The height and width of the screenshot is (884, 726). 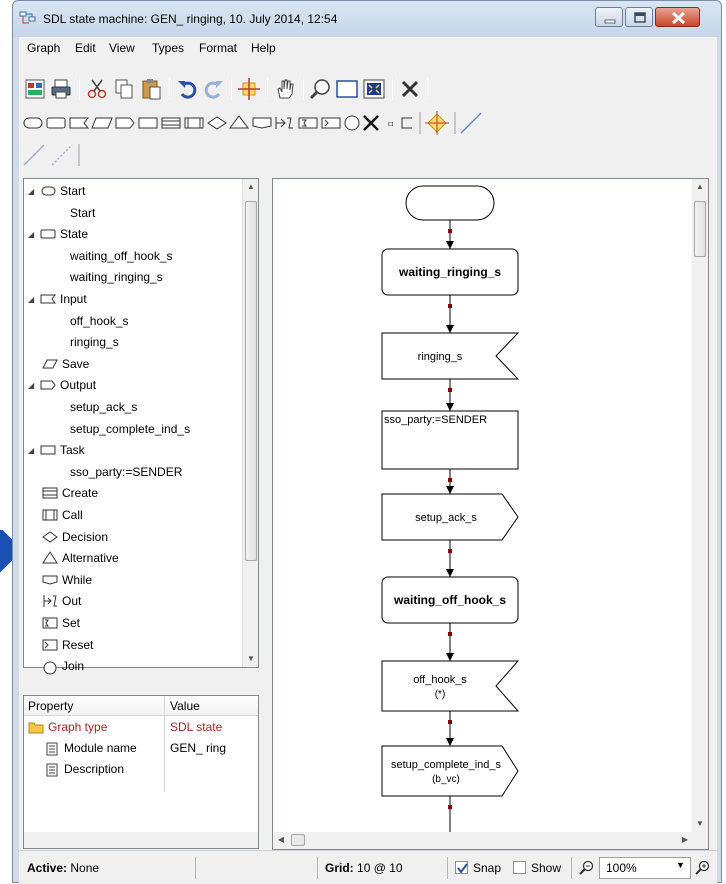 What do you see at coordinates (410, 89) in the screenshot?
I see `delete-icon` at bounding box center [410, 89].